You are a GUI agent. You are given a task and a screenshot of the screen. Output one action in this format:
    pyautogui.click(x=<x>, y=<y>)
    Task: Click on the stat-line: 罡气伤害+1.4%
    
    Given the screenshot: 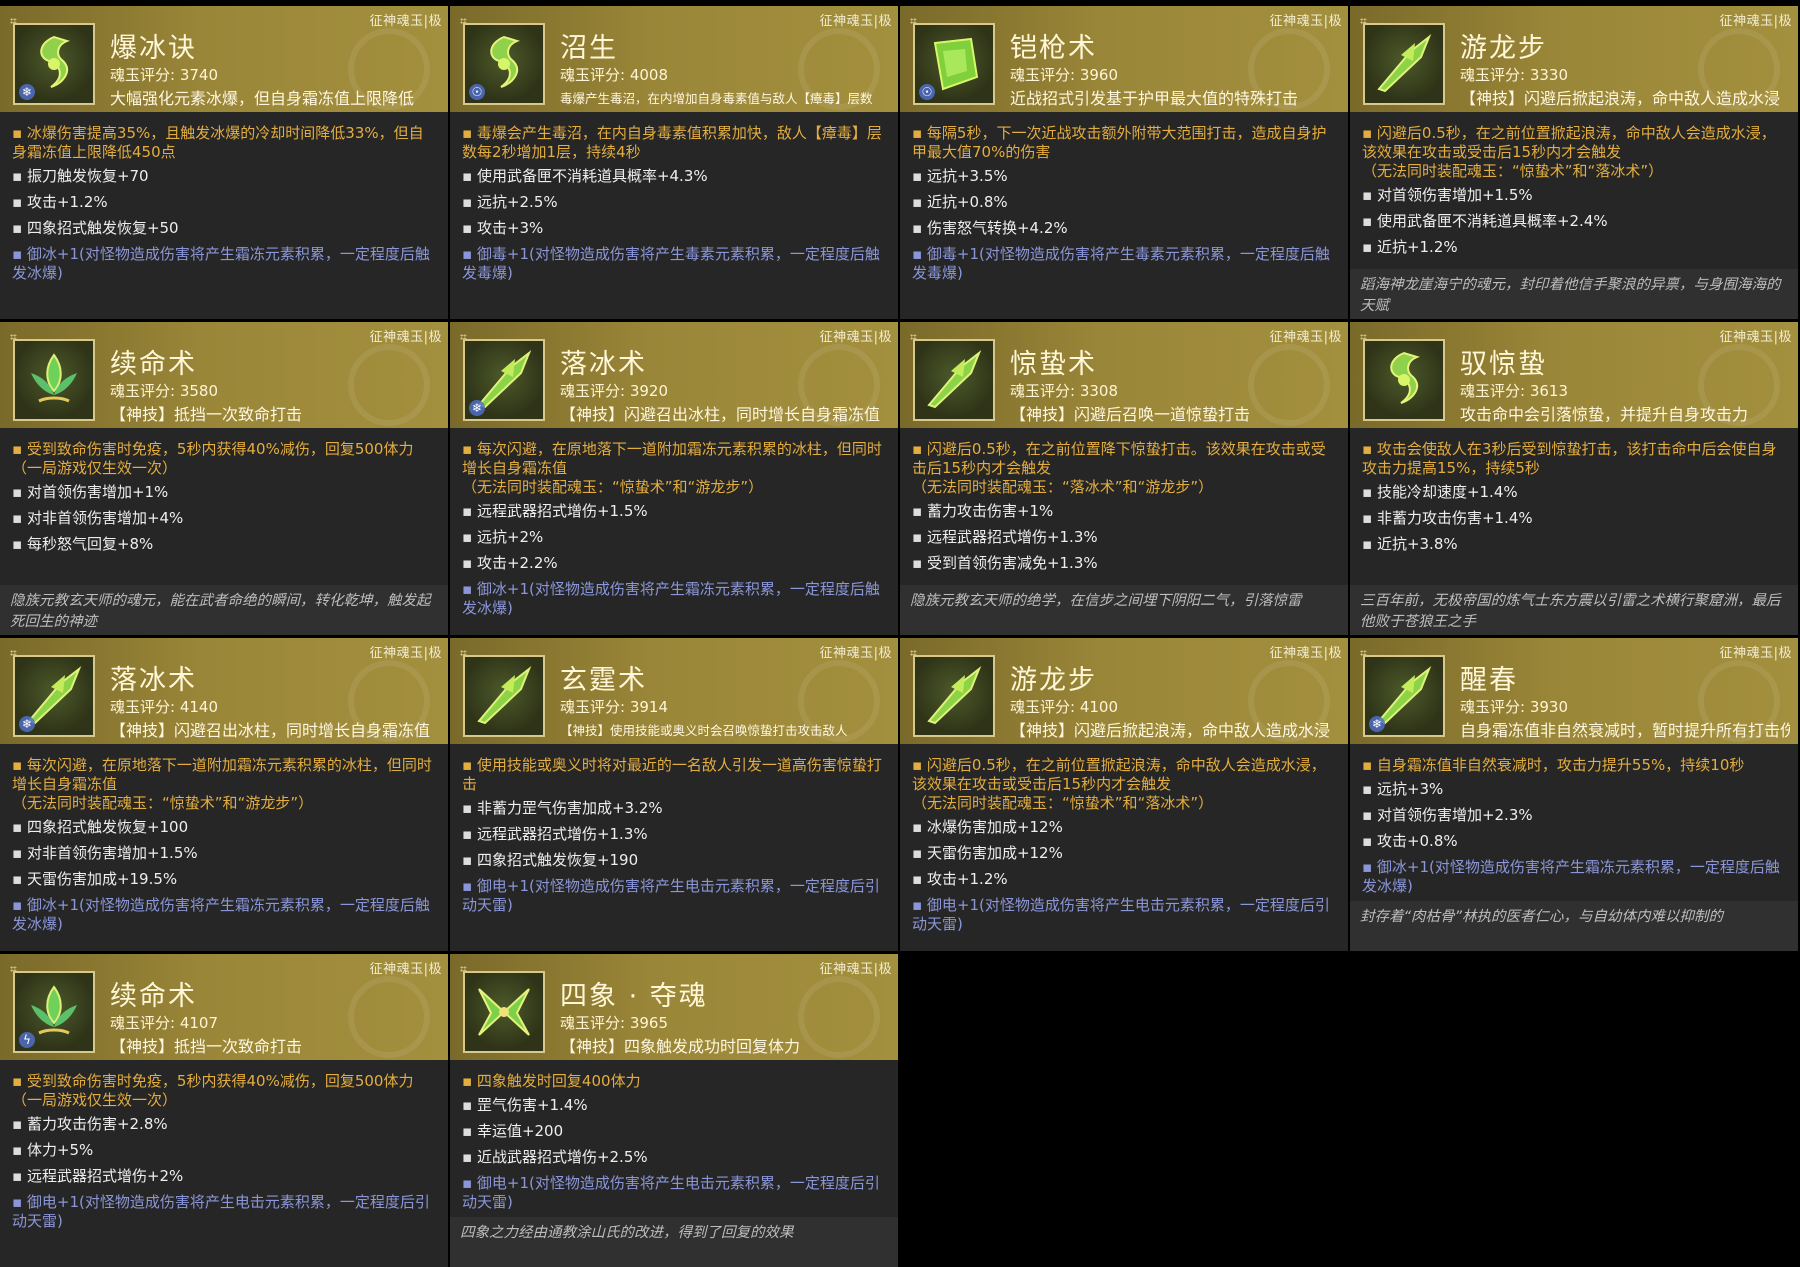 What is the action you would take?
    pyautogui.click(x=674, y=1105)
    